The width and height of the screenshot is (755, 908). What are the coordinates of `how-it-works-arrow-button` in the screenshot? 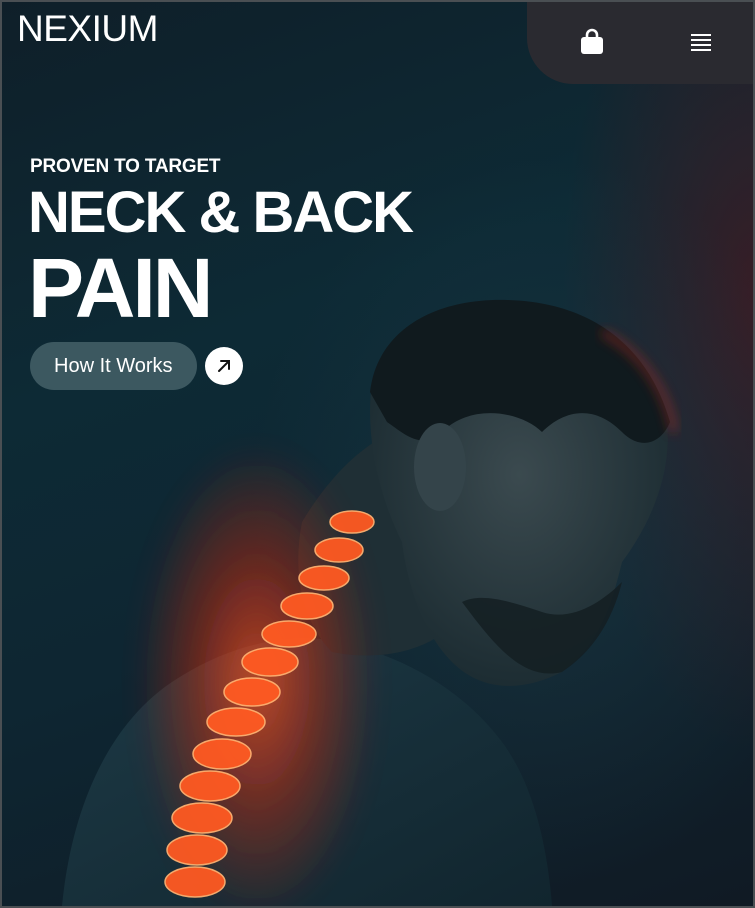 It's located at (223, 366).